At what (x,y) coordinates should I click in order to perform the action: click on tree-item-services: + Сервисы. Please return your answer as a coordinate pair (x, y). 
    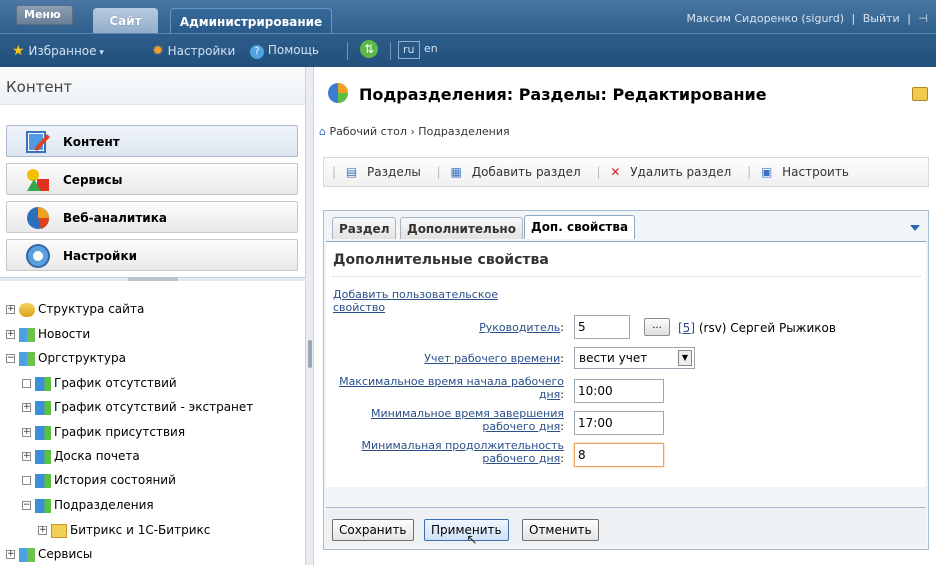
    Looking at the image, I should click on (49, 556).